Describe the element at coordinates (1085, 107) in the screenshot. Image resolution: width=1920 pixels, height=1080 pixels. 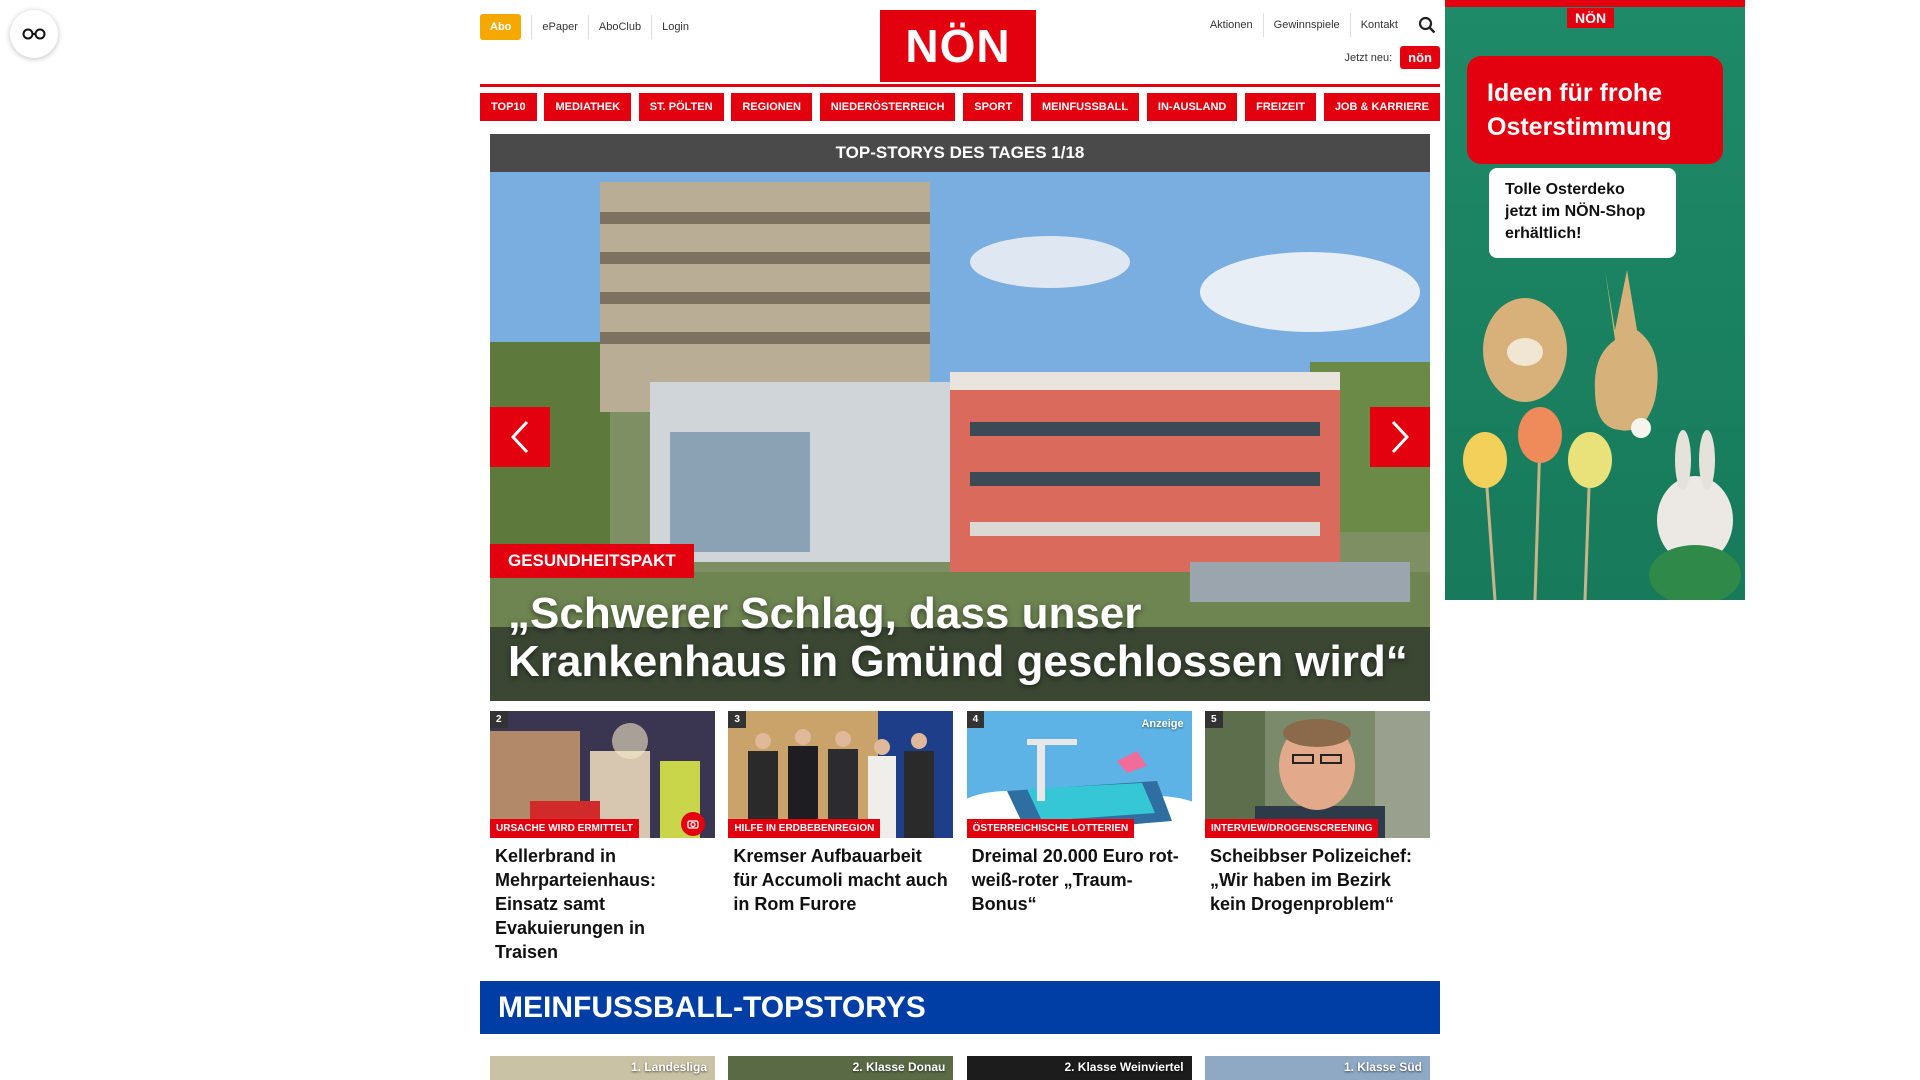
I see `nav-item-meinfussball: MEINFUSSBALL` at that location.